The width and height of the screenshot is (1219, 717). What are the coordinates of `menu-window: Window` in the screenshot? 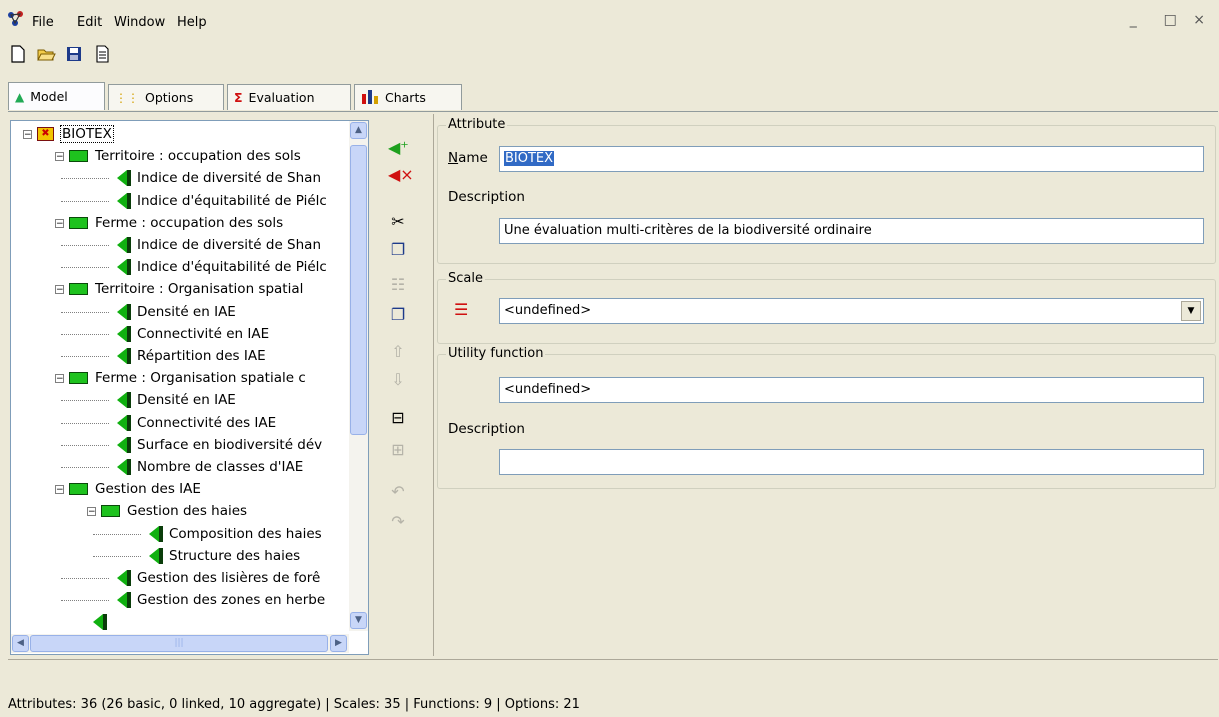 It's located at (139, 22).